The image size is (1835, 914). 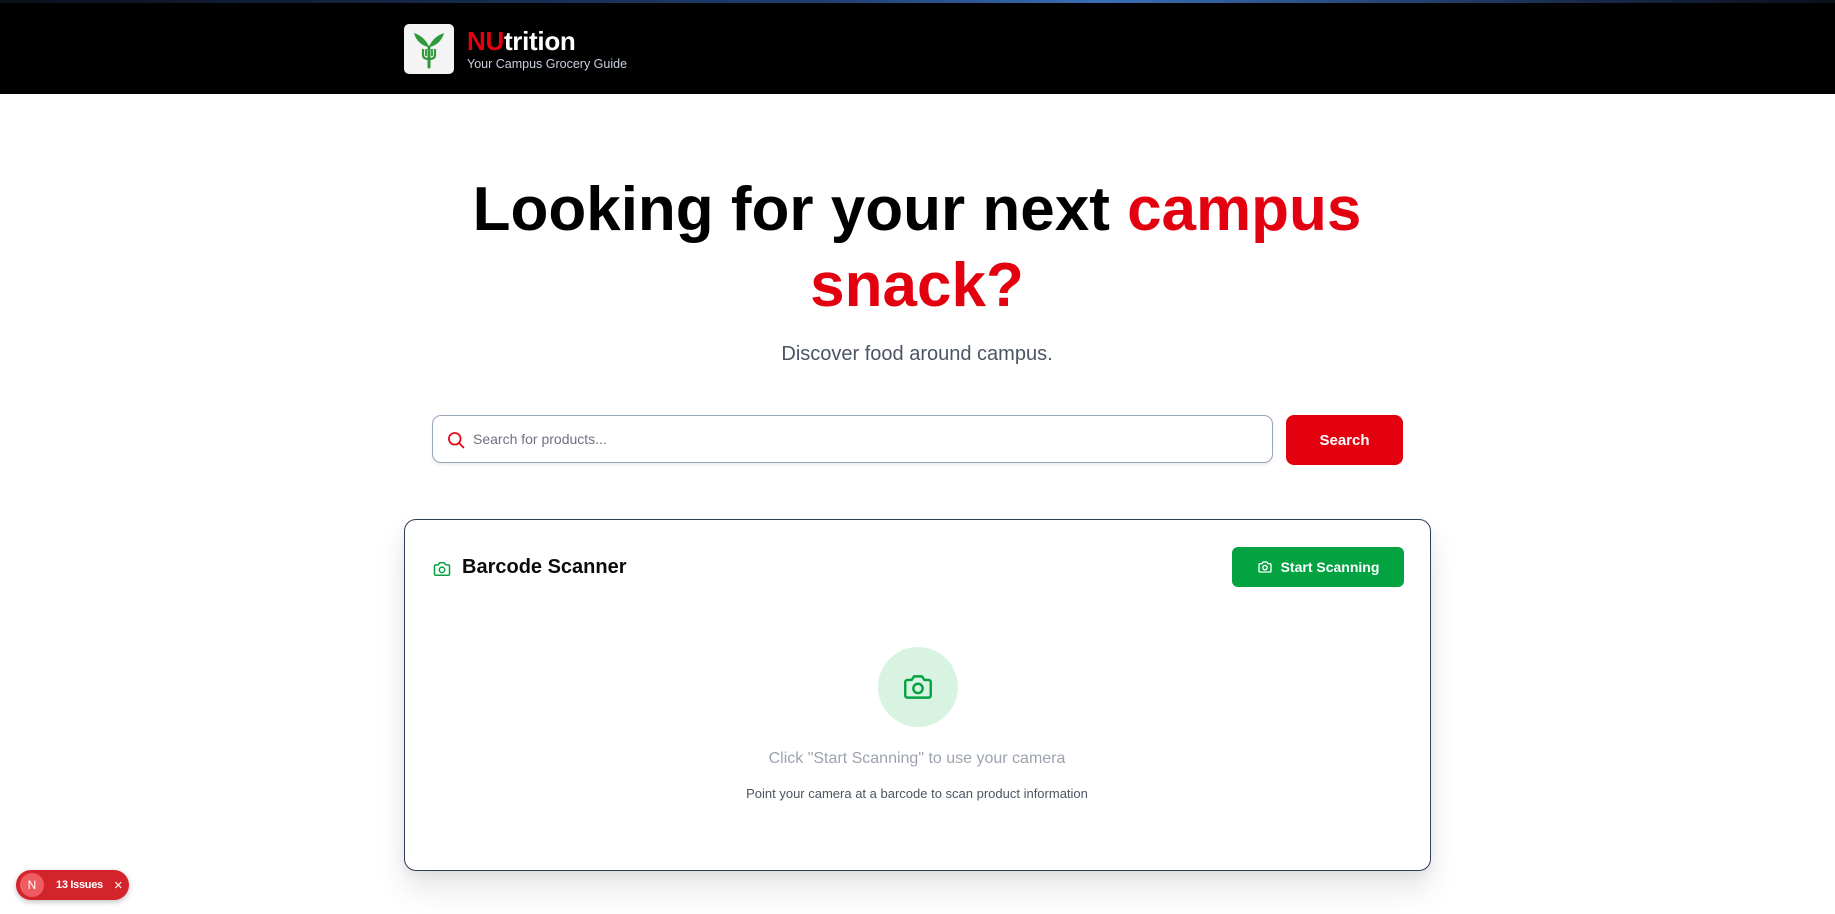 I want to click on brand: NUtrition Your Campus Grocery Guide, so click(x=547, y=48).